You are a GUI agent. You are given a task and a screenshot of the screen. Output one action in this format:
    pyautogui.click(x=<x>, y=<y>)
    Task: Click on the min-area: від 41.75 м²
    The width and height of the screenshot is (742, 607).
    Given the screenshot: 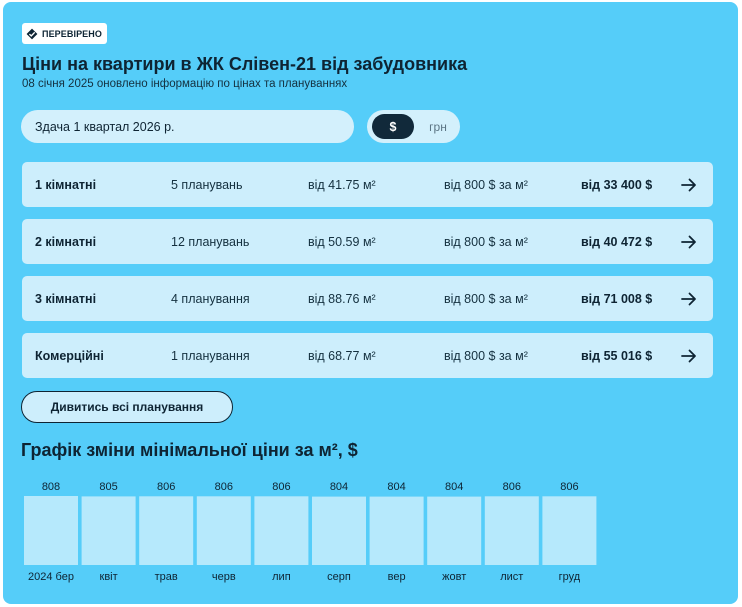 What is the action you would take?
    pyautogui.click(x=342, y=184)
    